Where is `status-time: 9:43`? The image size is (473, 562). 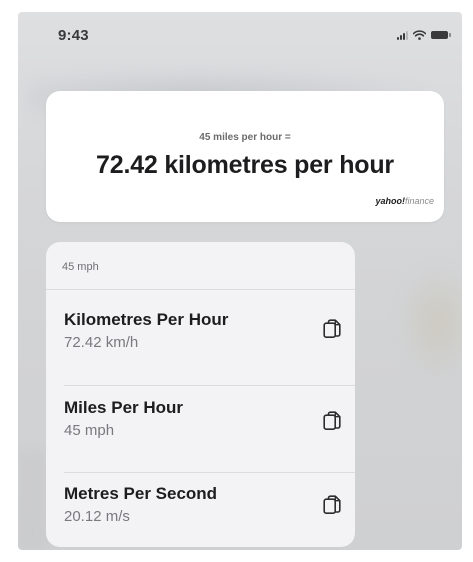
status-time: 9:43 is located at coordinates (73, 35).